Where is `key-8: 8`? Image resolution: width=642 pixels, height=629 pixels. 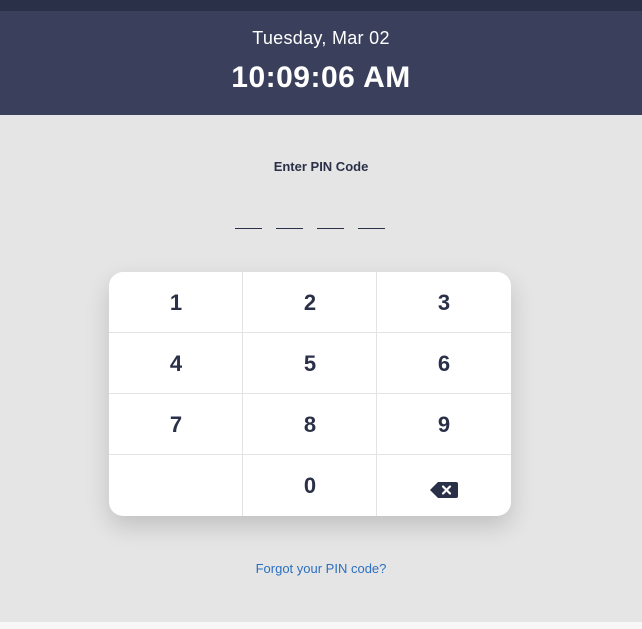 key-8: 8 is located at coordinates (310, 424).